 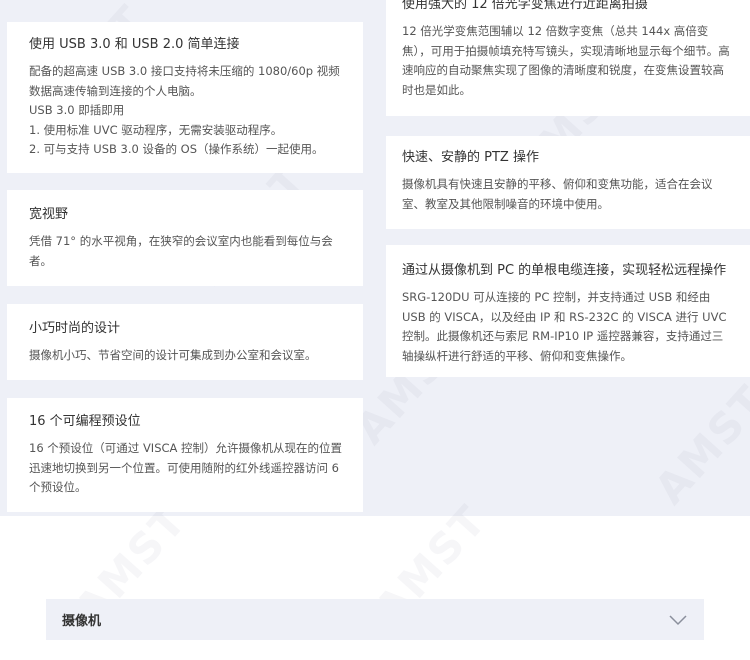 I want to click on feature-card-wide-view: 宽视野 凭借 71° 的水平视角，在狭窄的会议室内也能看到每位与会者。, so click(x=185, y=238).